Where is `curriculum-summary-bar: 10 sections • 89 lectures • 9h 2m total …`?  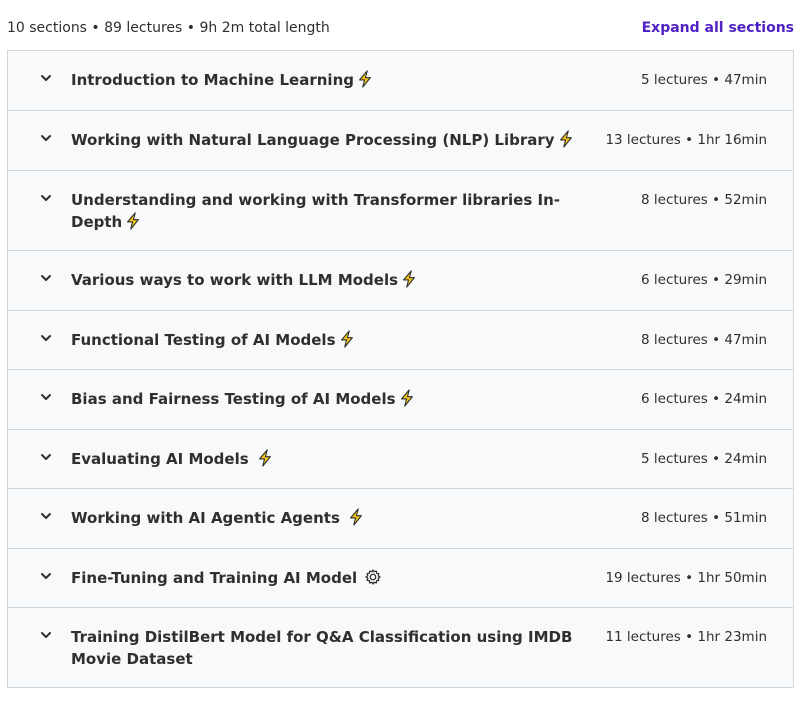
curriculum-summary-bar: 10 sections • 89 lectures • 9h 2m total … is located at coordinates (400, 28).